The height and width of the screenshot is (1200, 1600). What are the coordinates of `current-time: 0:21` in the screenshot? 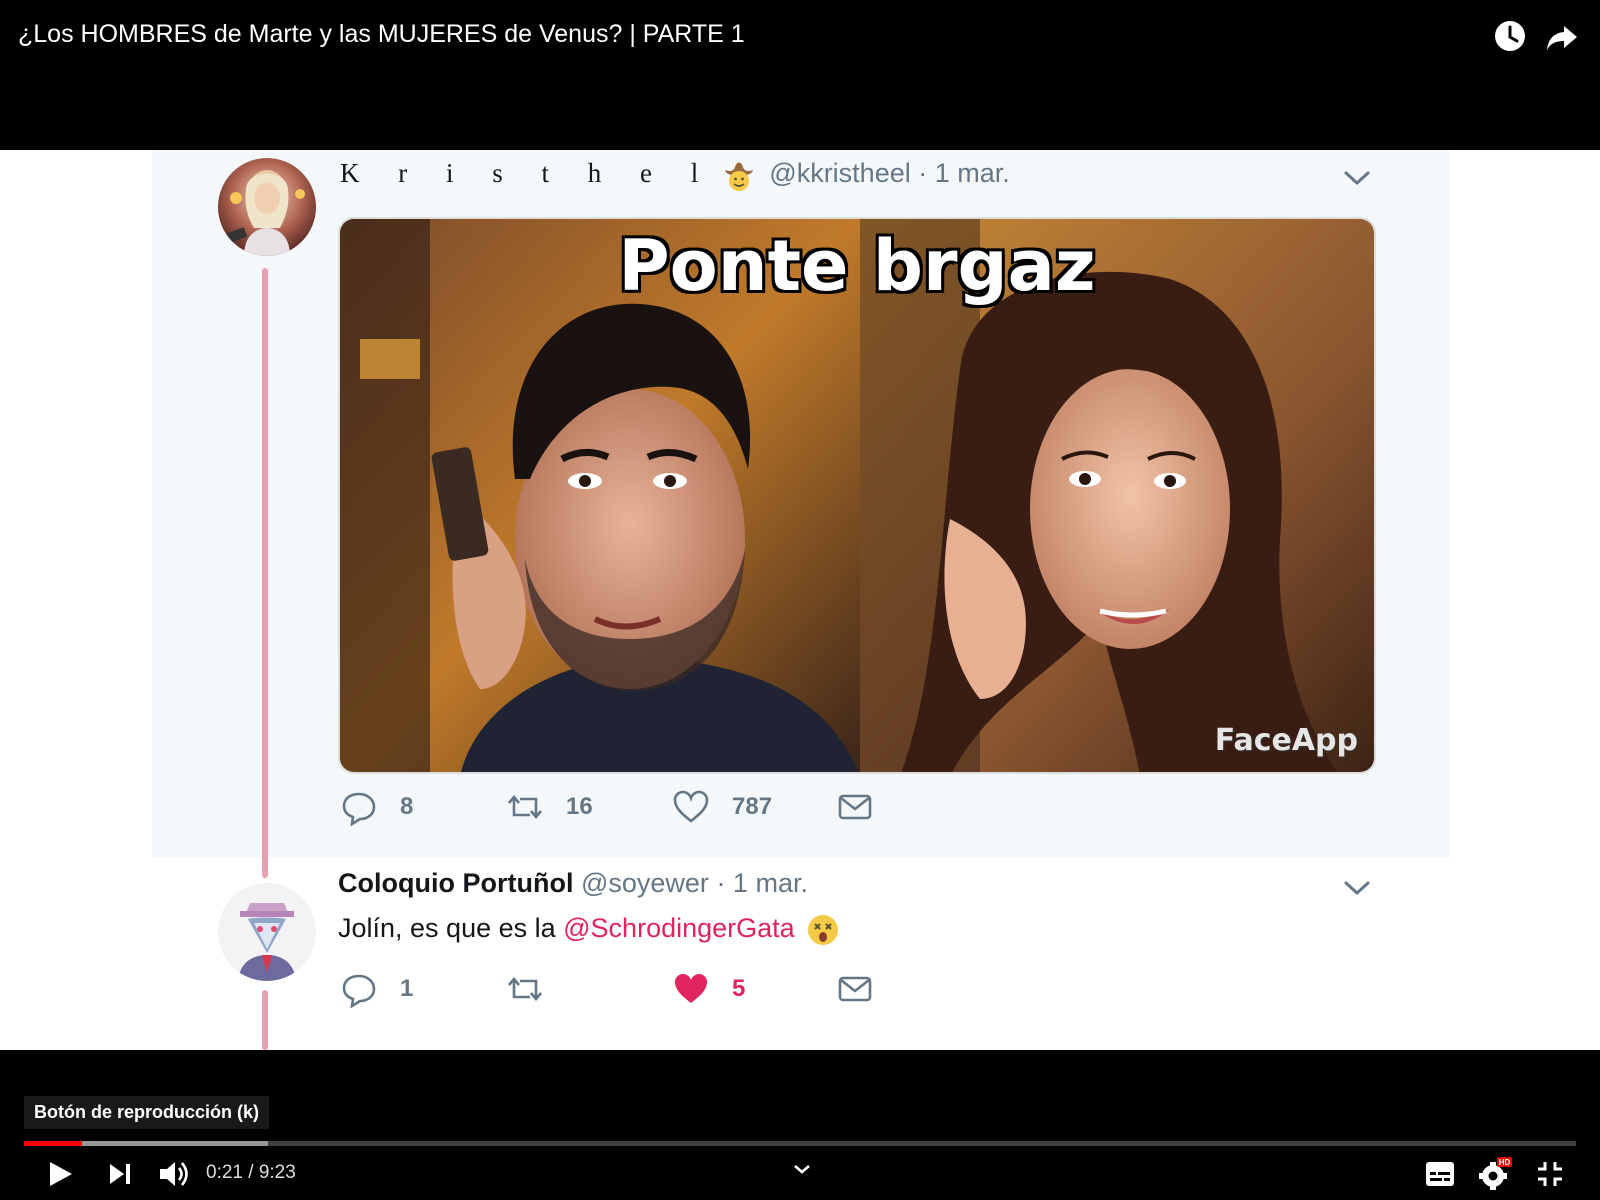 It's located at (224, 1172).